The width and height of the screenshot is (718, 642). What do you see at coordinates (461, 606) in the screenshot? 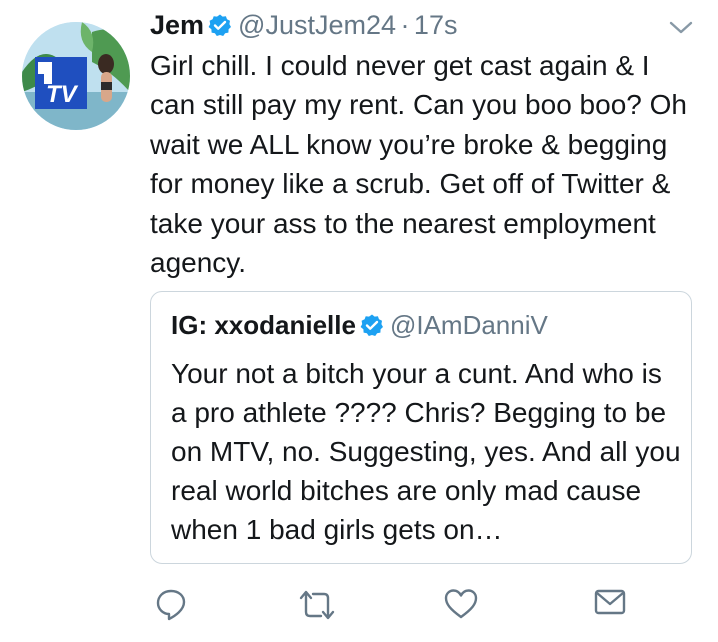
I see `heart-icon` at bounding box center [461, 606].